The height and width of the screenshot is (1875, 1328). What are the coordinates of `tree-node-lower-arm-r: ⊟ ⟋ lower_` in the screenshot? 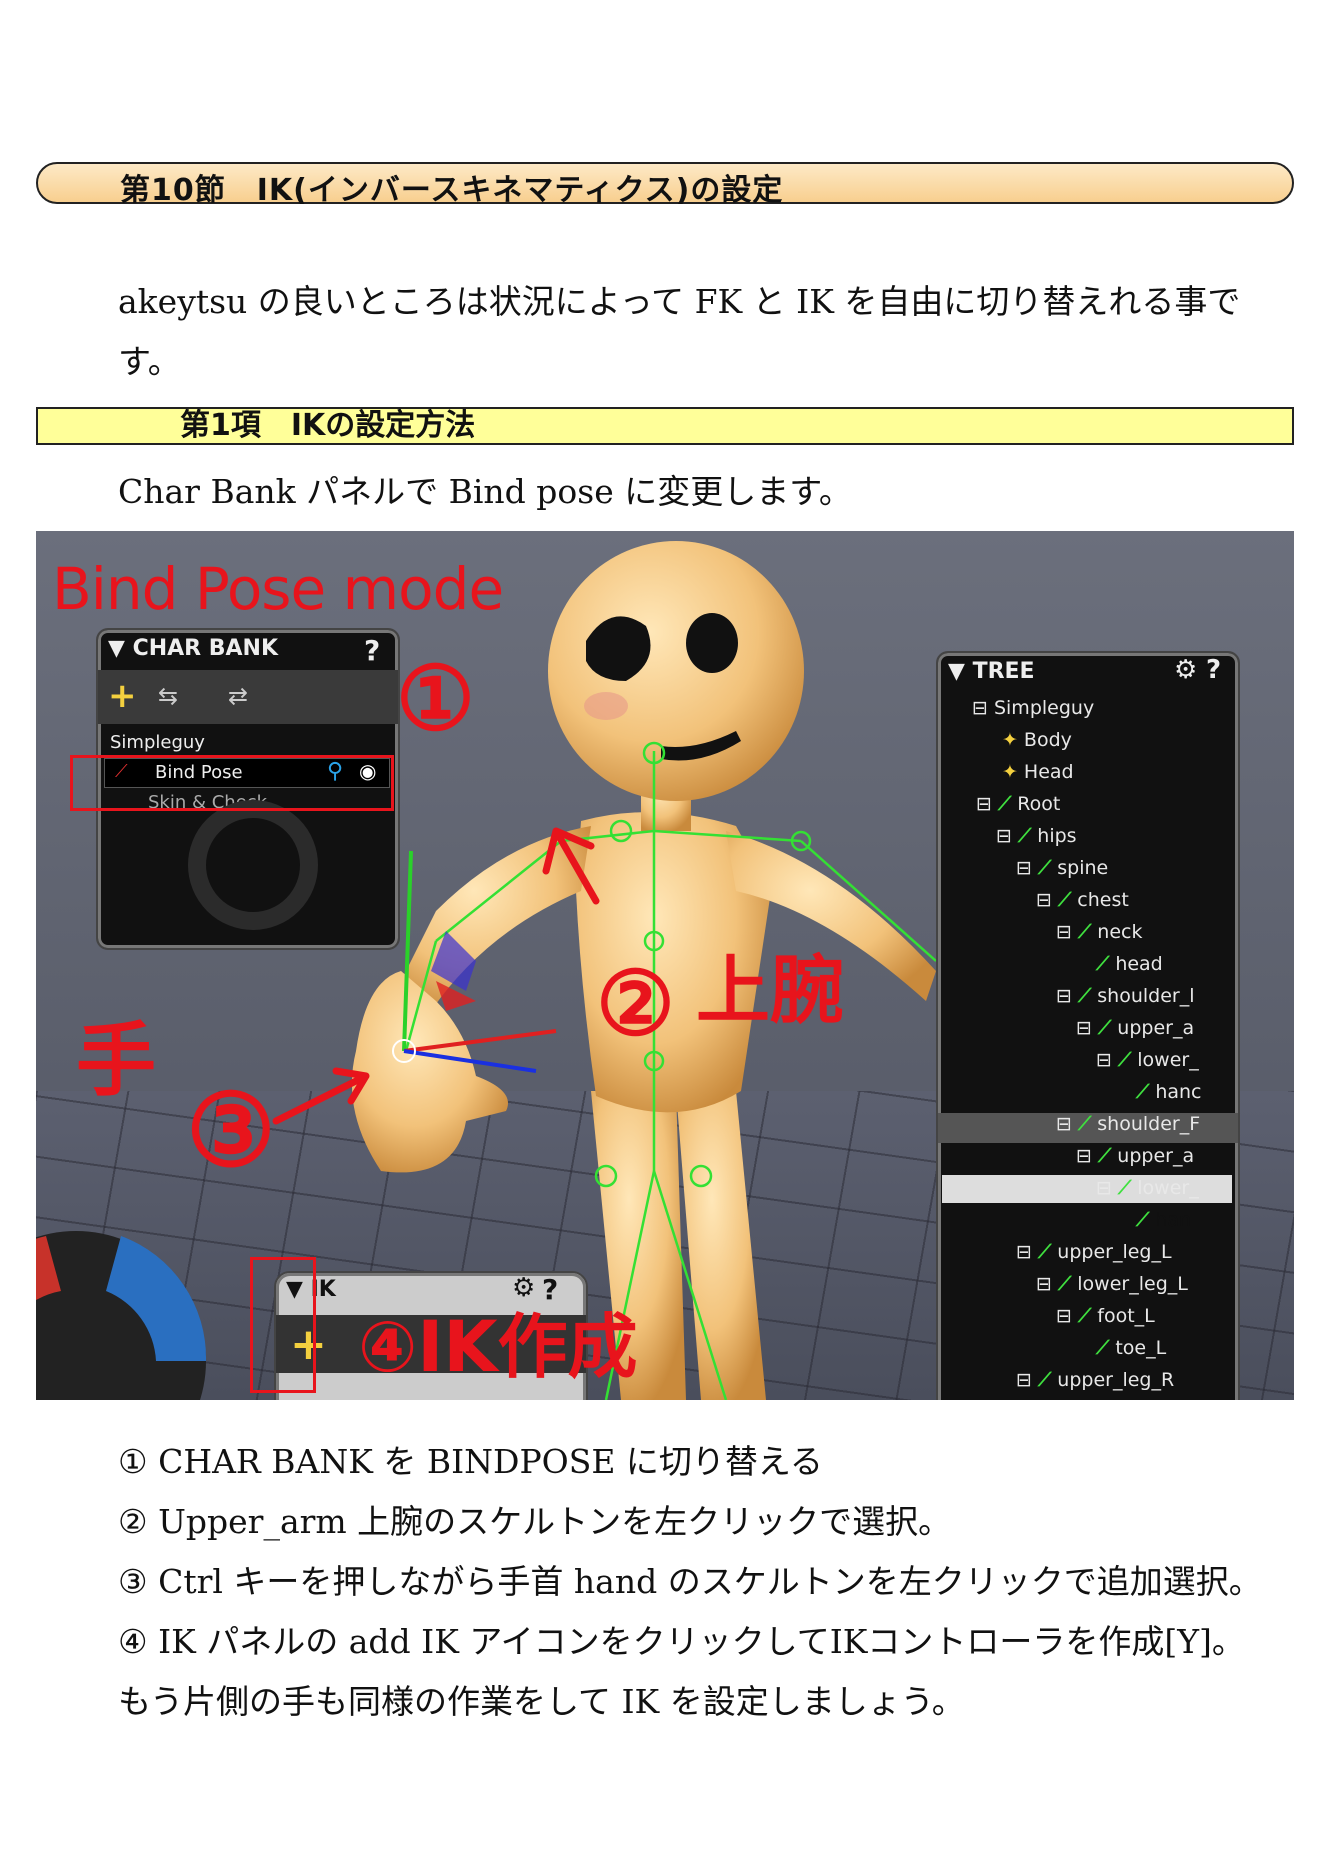 It's located at (1147, 1188).